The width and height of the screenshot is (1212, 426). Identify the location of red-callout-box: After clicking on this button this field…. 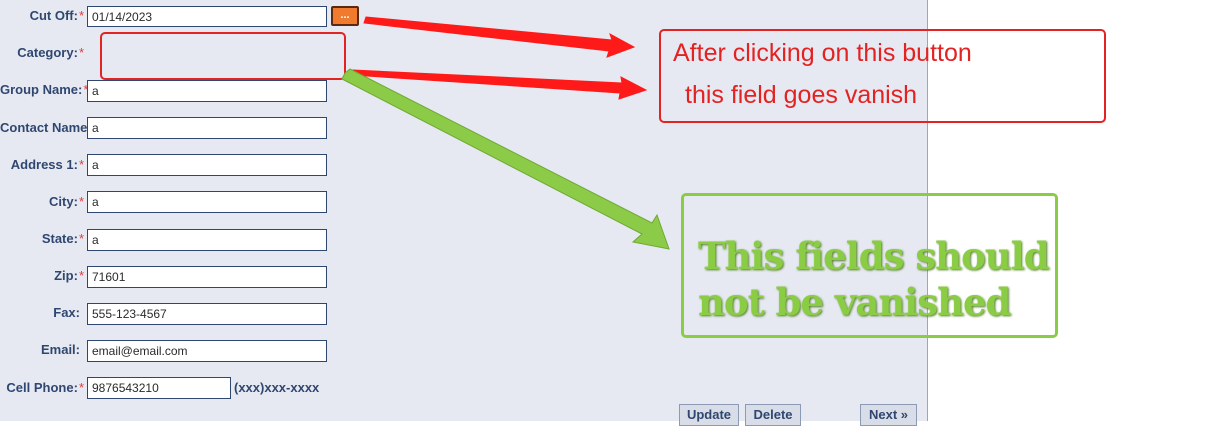
(882, 76).